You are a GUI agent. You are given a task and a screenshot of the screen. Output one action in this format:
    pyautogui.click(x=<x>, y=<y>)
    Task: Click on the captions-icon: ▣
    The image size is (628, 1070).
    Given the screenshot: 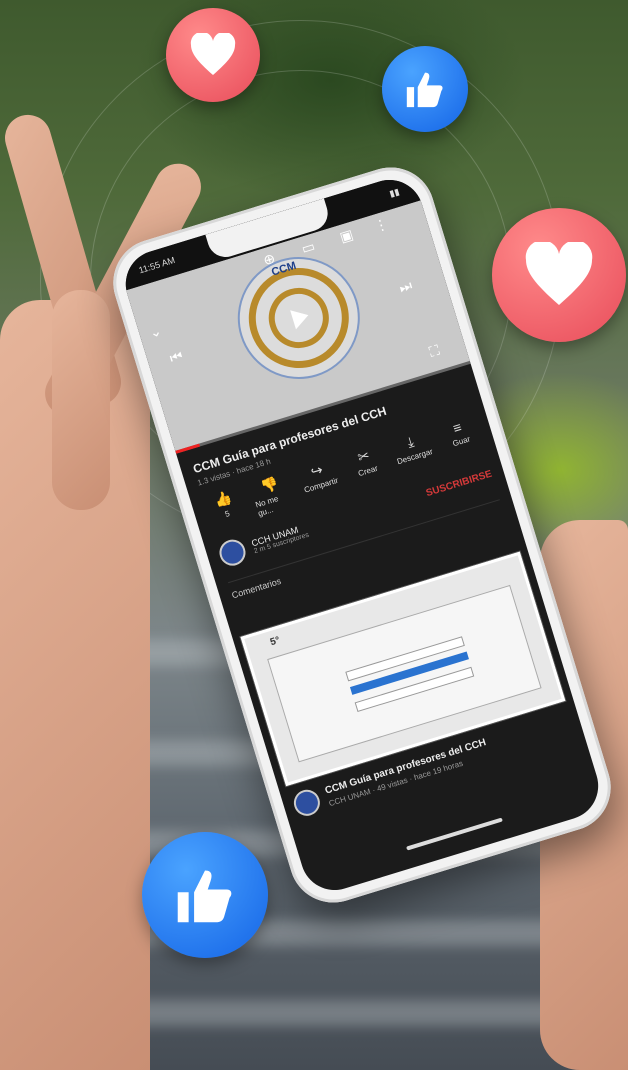 What is the action you would take?
    pyautogui.click(x=347, y=236)
    